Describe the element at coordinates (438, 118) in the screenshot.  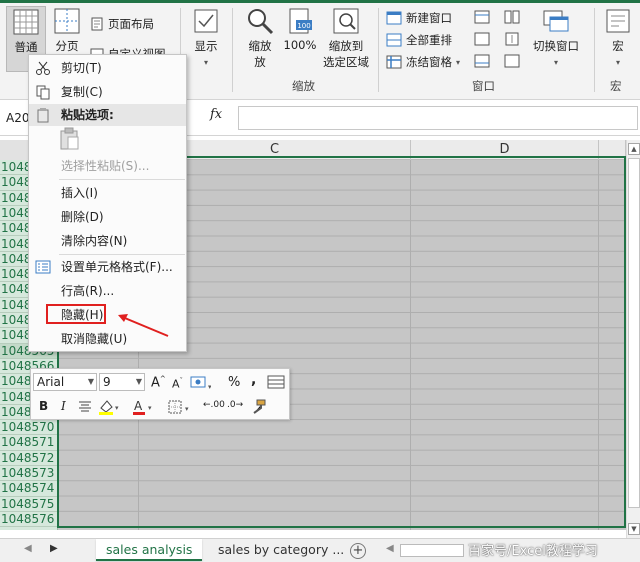
I see `formula-input` at that location.